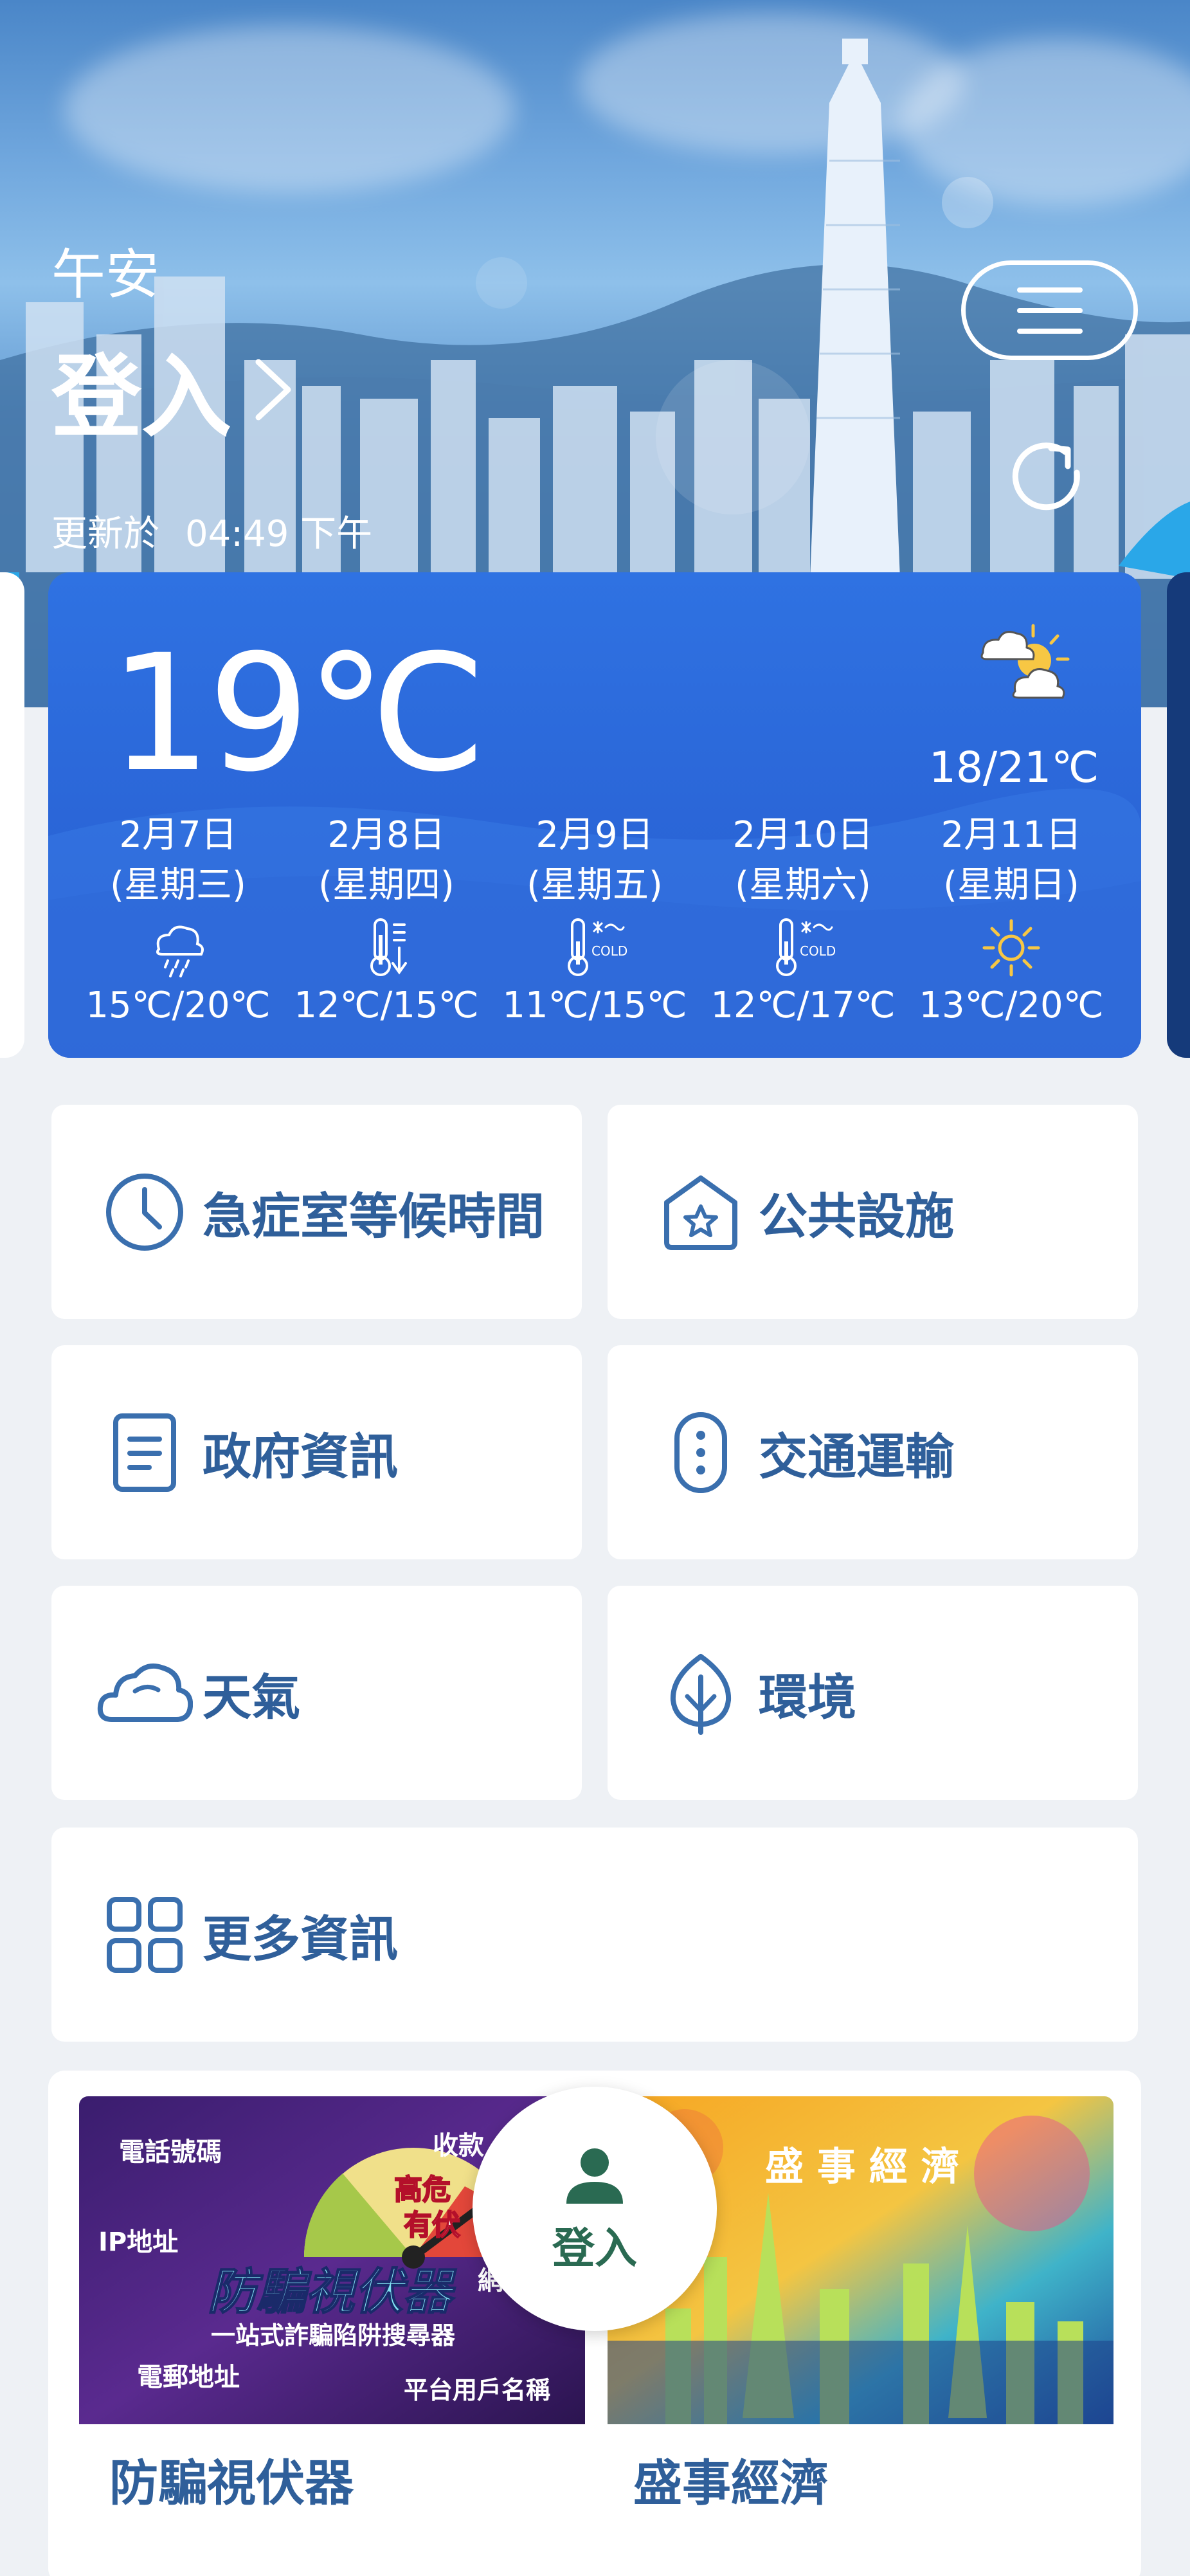 Image resolution: width=1190 pixels, height=2576 pixels. I want to click on clock-icon, so click(144, 1212).